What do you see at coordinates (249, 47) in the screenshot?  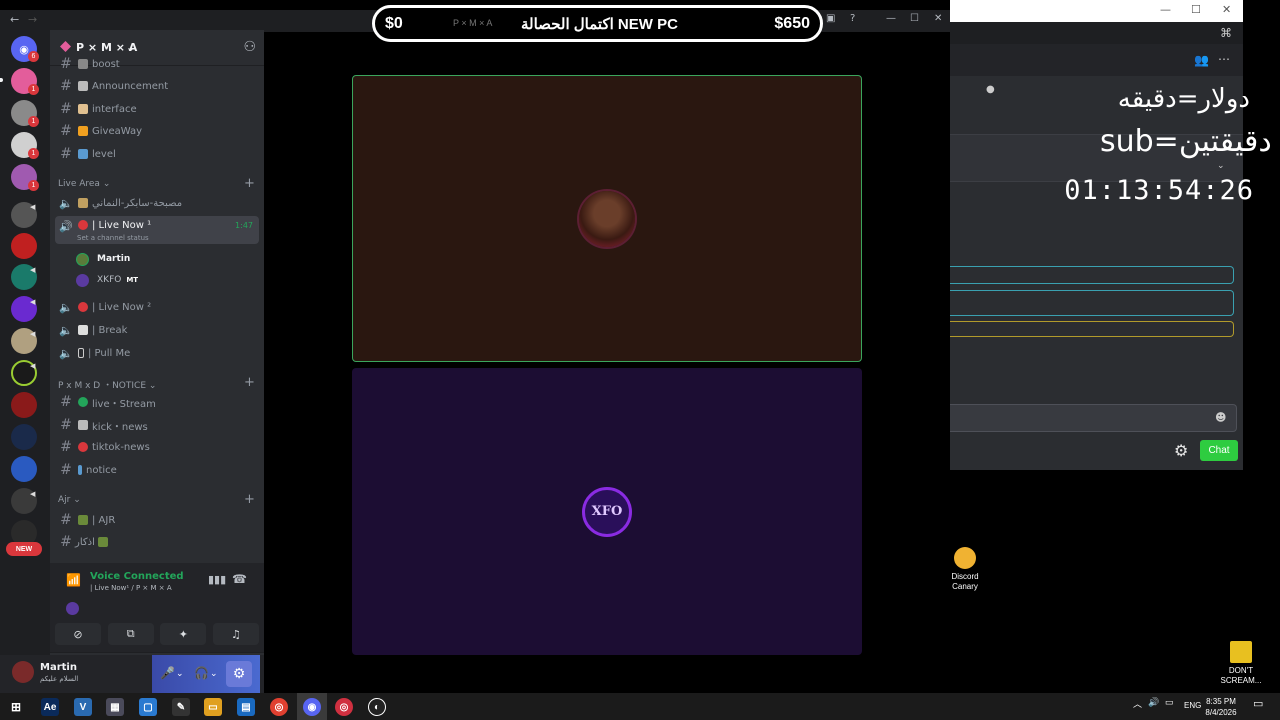 I see `invite-icon: ⚇` at bounding box center [249, 47].